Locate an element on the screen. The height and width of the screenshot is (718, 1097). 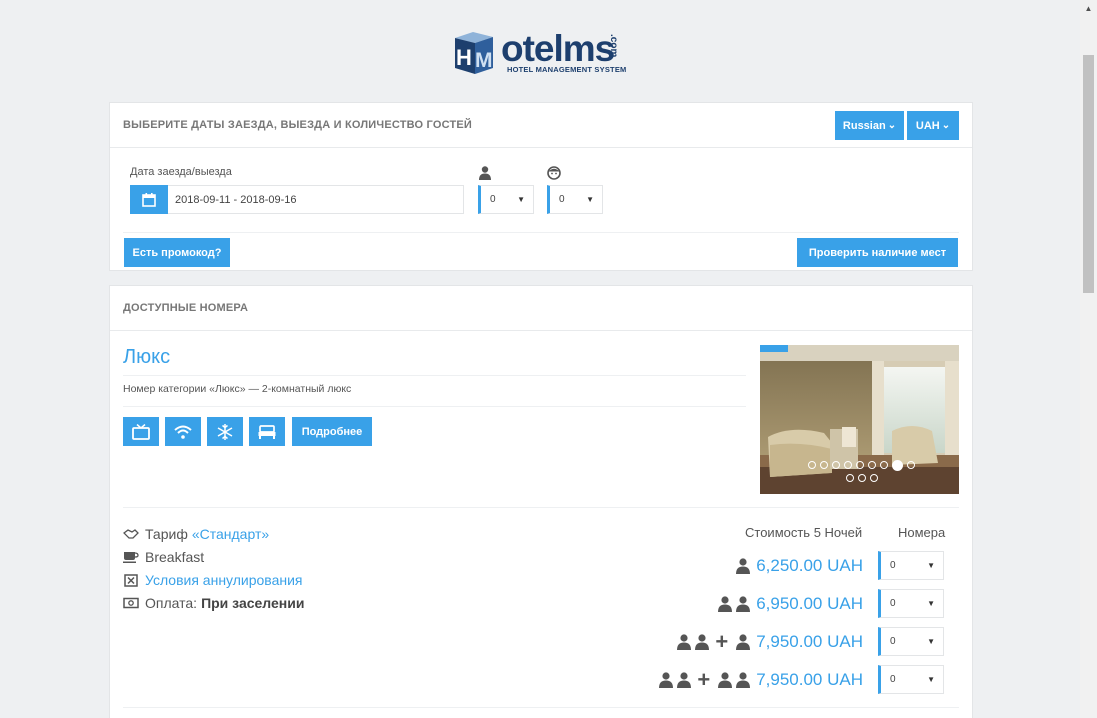
photo-tag is located at coordinates (774, 348).